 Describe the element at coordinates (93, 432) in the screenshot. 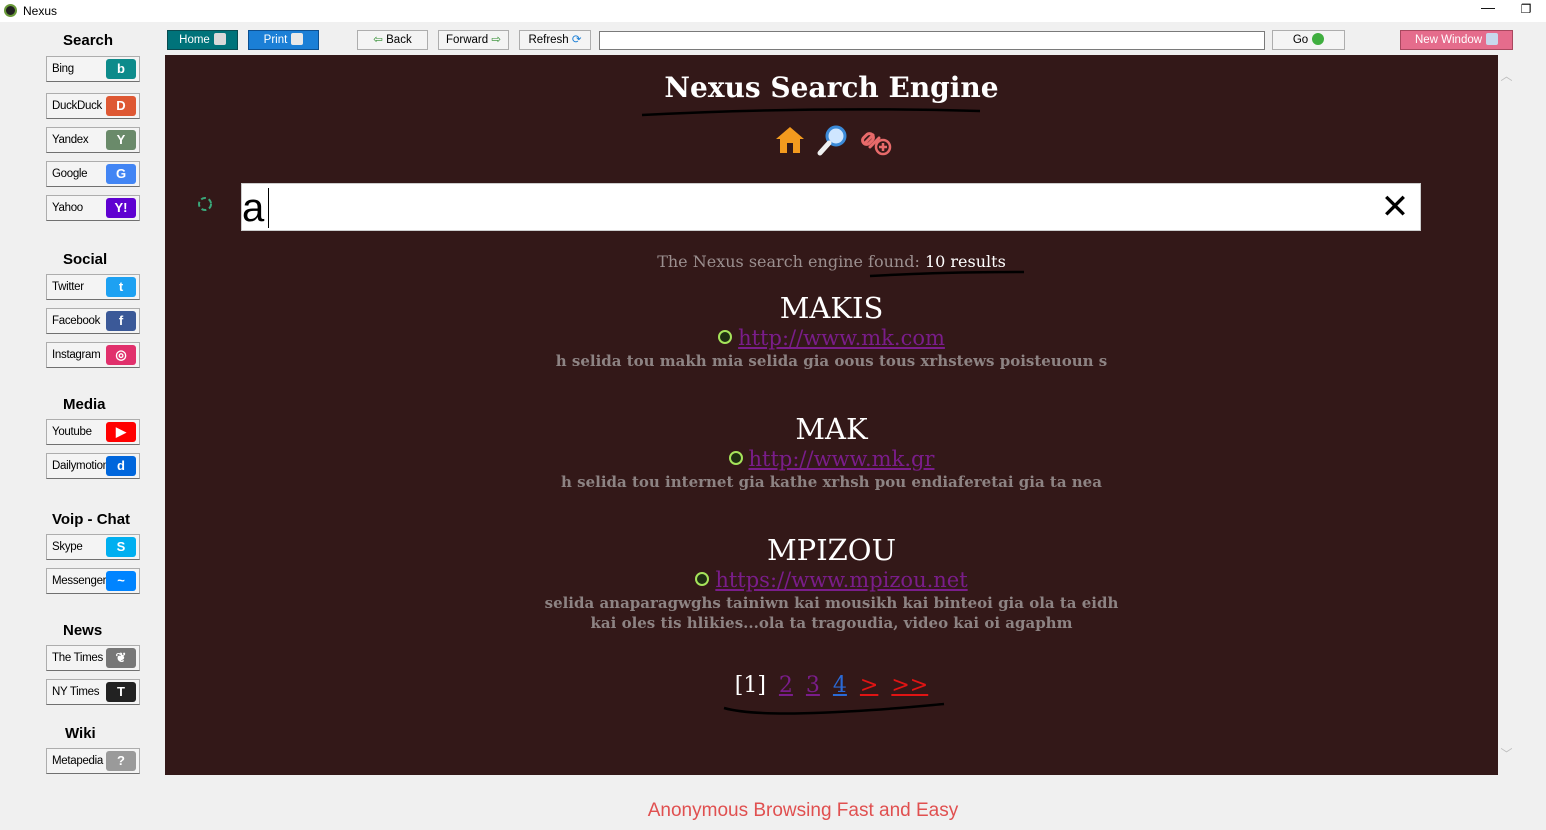

I see `sidebar-item-youtube: Youtube ▶` at that location.